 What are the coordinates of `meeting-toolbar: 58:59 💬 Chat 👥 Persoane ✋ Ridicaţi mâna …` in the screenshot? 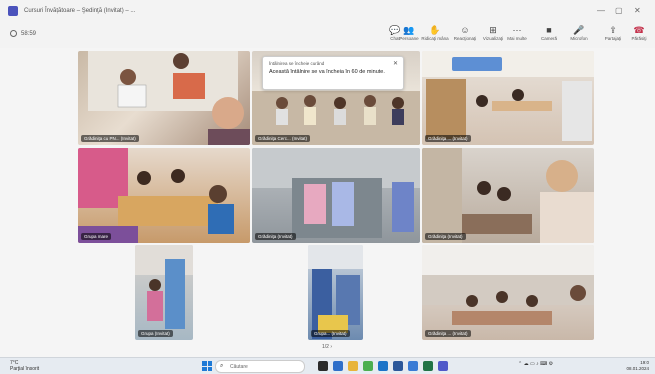 It's located at (327, 35).